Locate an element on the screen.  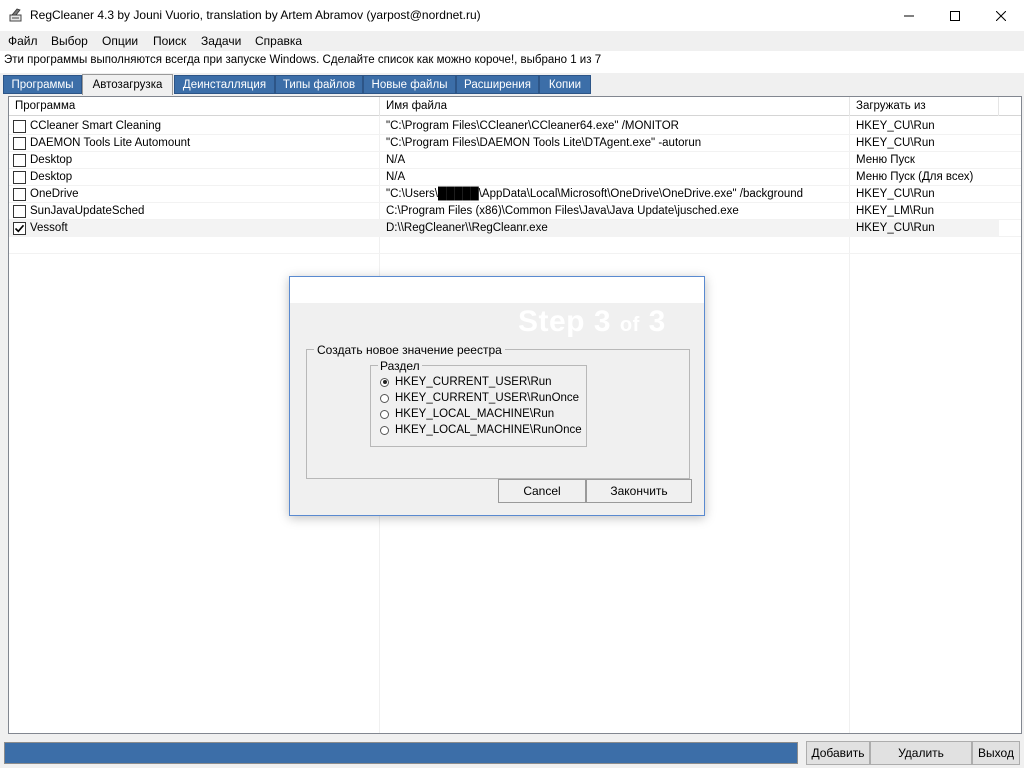
menu-tasks: Задачи is located at coordinates (221, 41).